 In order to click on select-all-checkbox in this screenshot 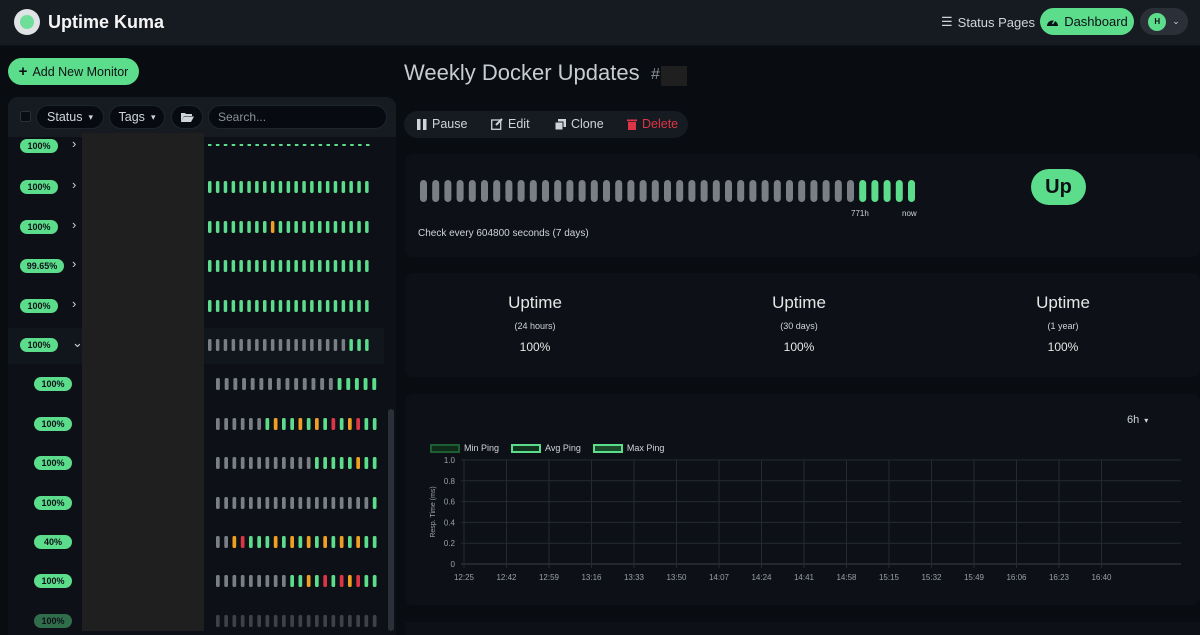, I will do `click(25, 116)`.